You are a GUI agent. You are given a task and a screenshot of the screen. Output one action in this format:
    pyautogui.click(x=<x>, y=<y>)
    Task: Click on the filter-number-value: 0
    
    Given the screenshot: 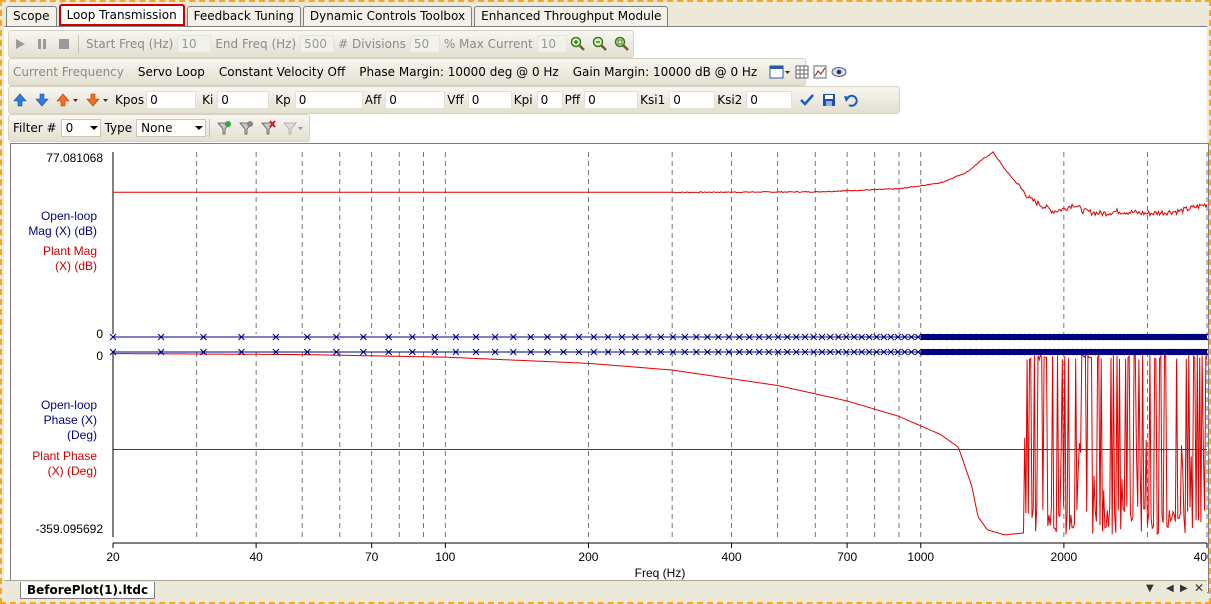 What is the action you would take?
    pyautogui.click(x=69, y=128)
    